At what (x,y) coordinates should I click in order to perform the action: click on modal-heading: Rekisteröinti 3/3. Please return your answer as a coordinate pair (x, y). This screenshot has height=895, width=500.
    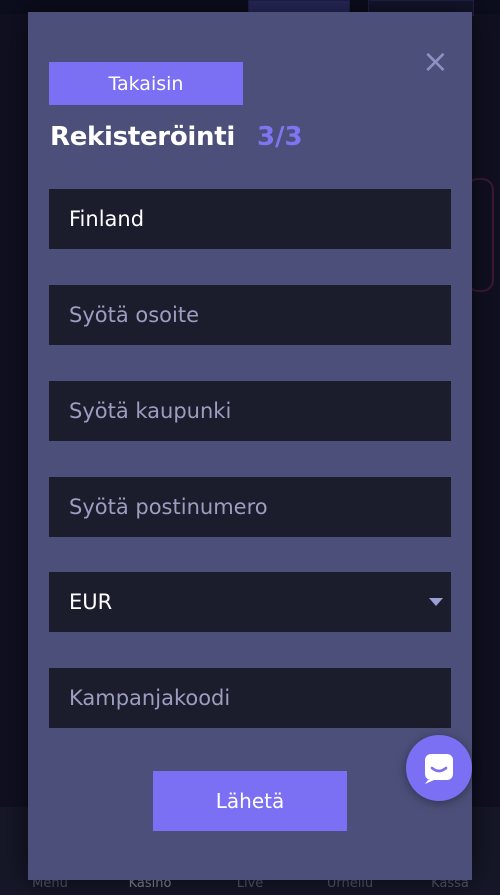
    Looking at the image, I should click on (176, 137).